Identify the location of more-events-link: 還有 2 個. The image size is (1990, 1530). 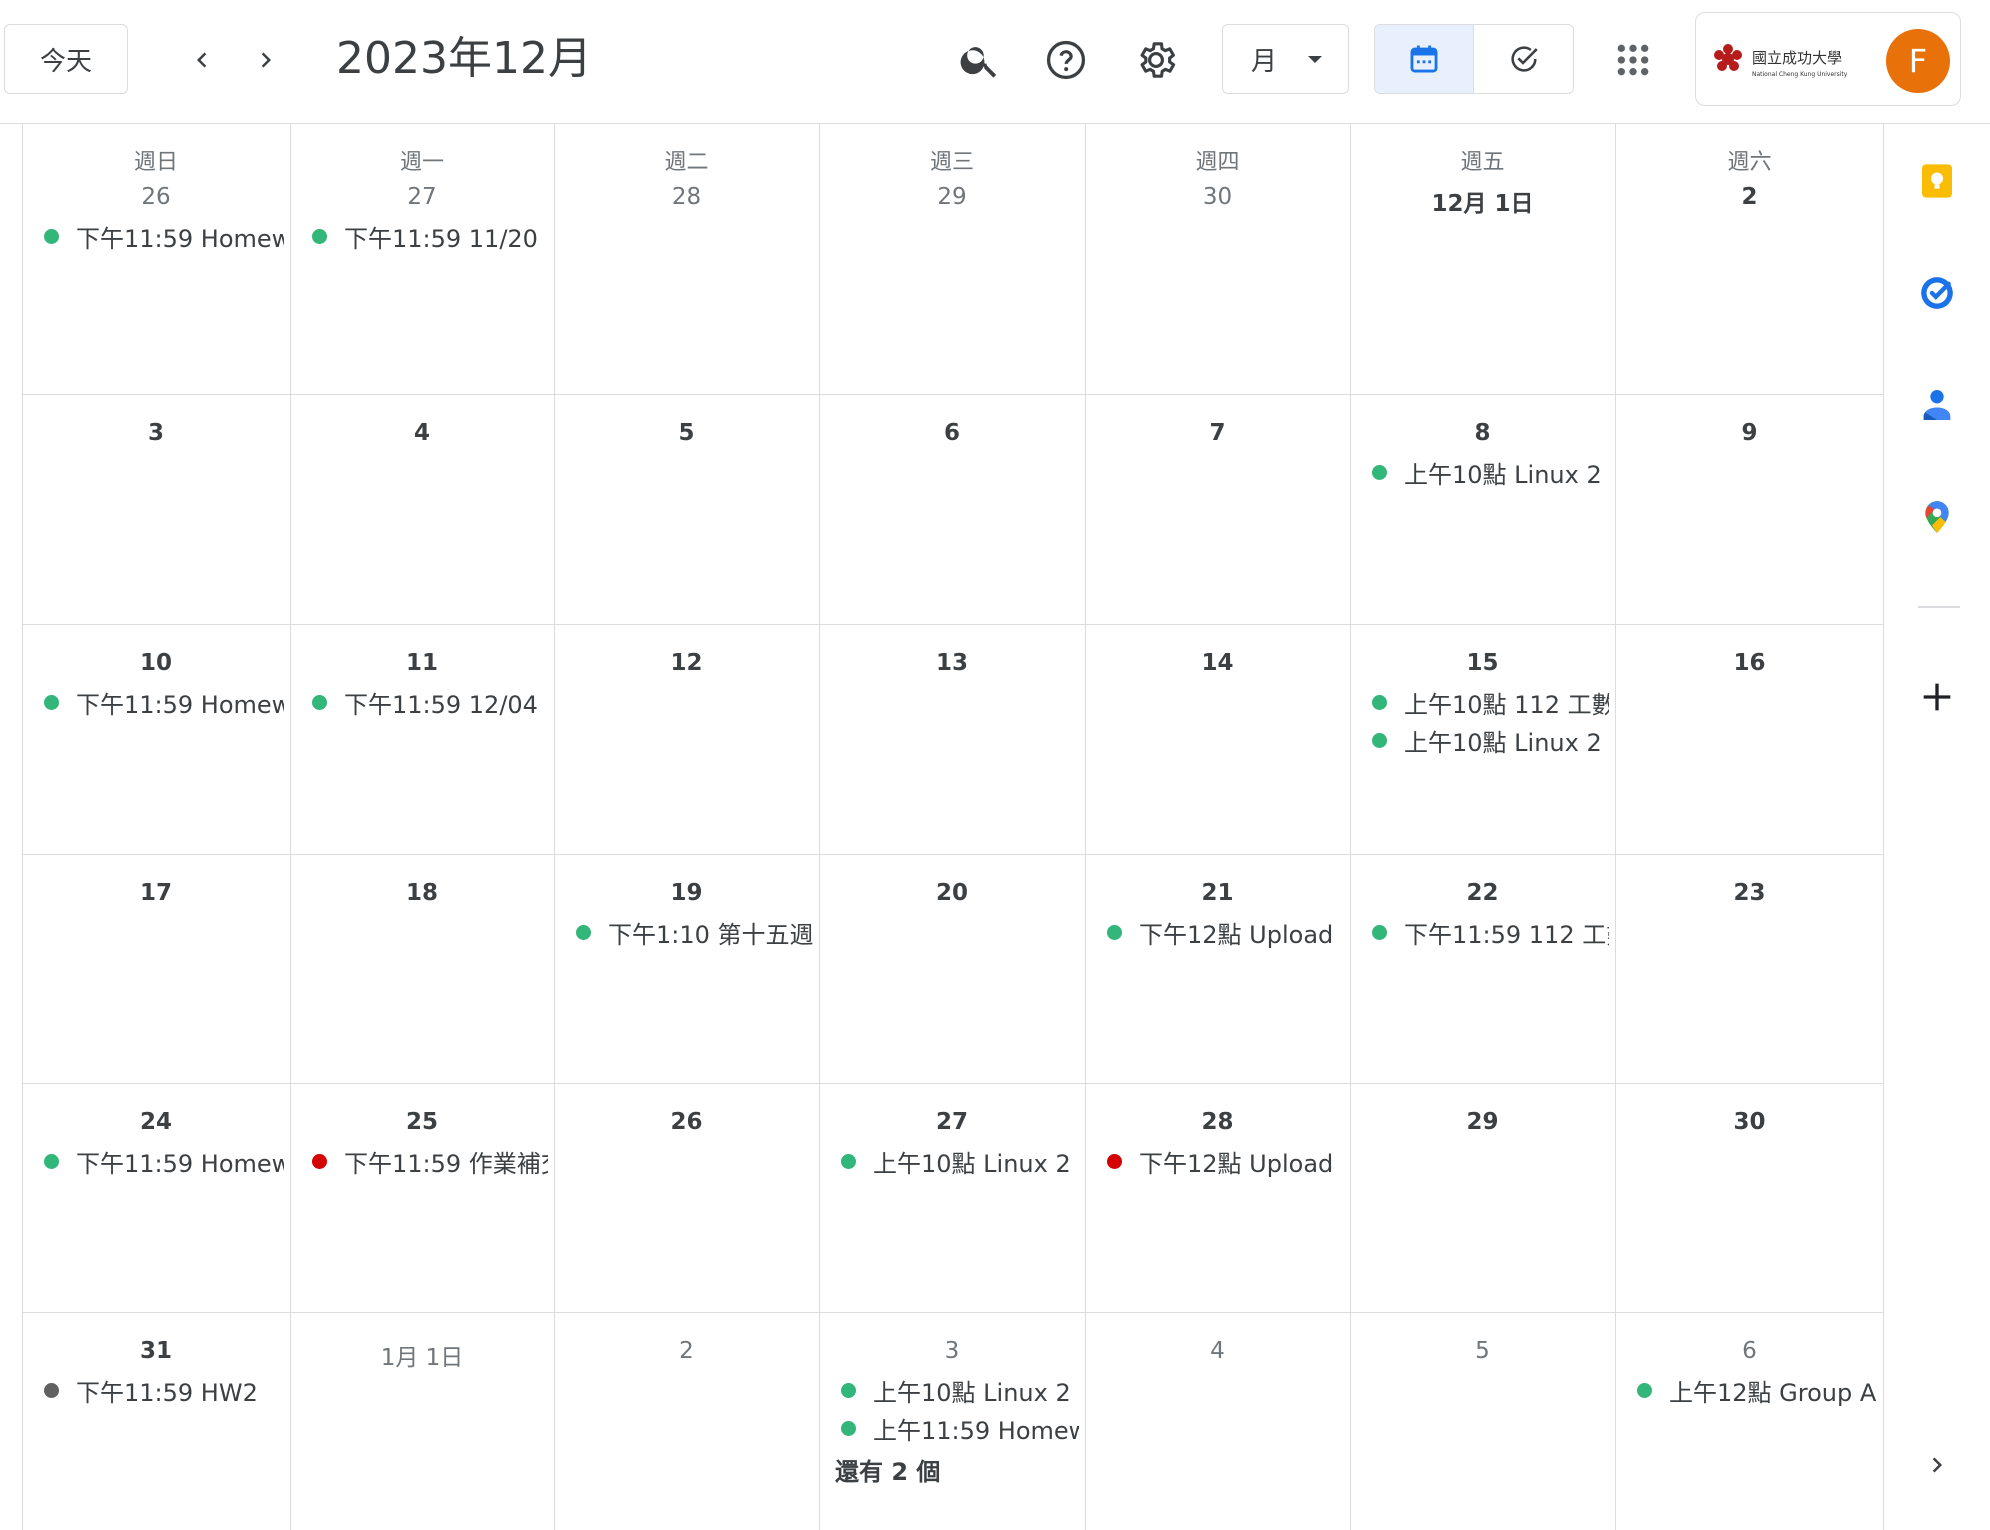
(887, 1469).